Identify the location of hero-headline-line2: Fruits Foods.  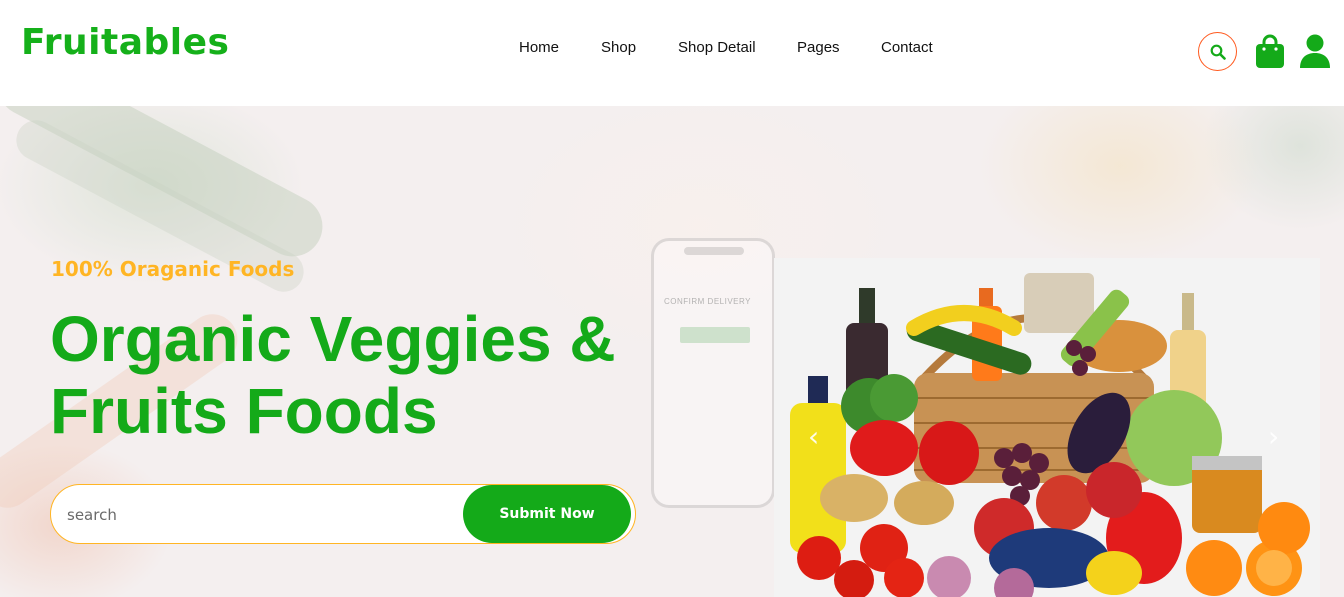
(244, 411).